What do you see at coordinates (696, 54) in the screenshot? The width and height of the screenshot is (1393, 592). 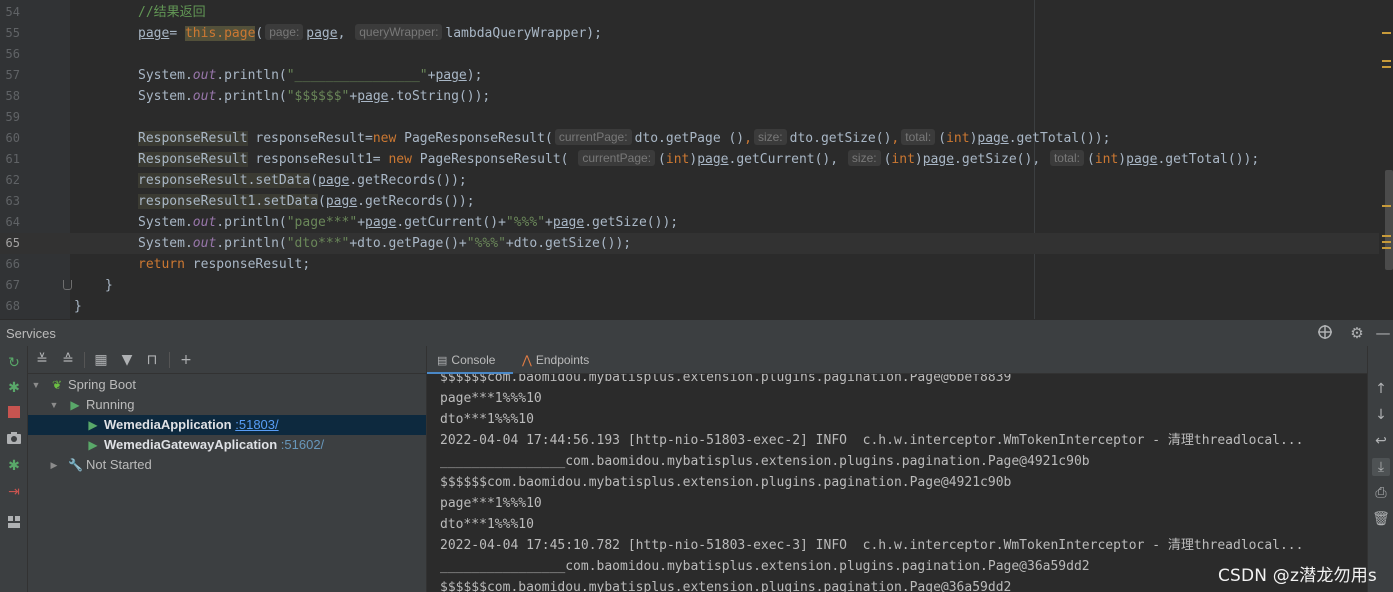 I see `code-line: 56` at bounding box center [696, 54].